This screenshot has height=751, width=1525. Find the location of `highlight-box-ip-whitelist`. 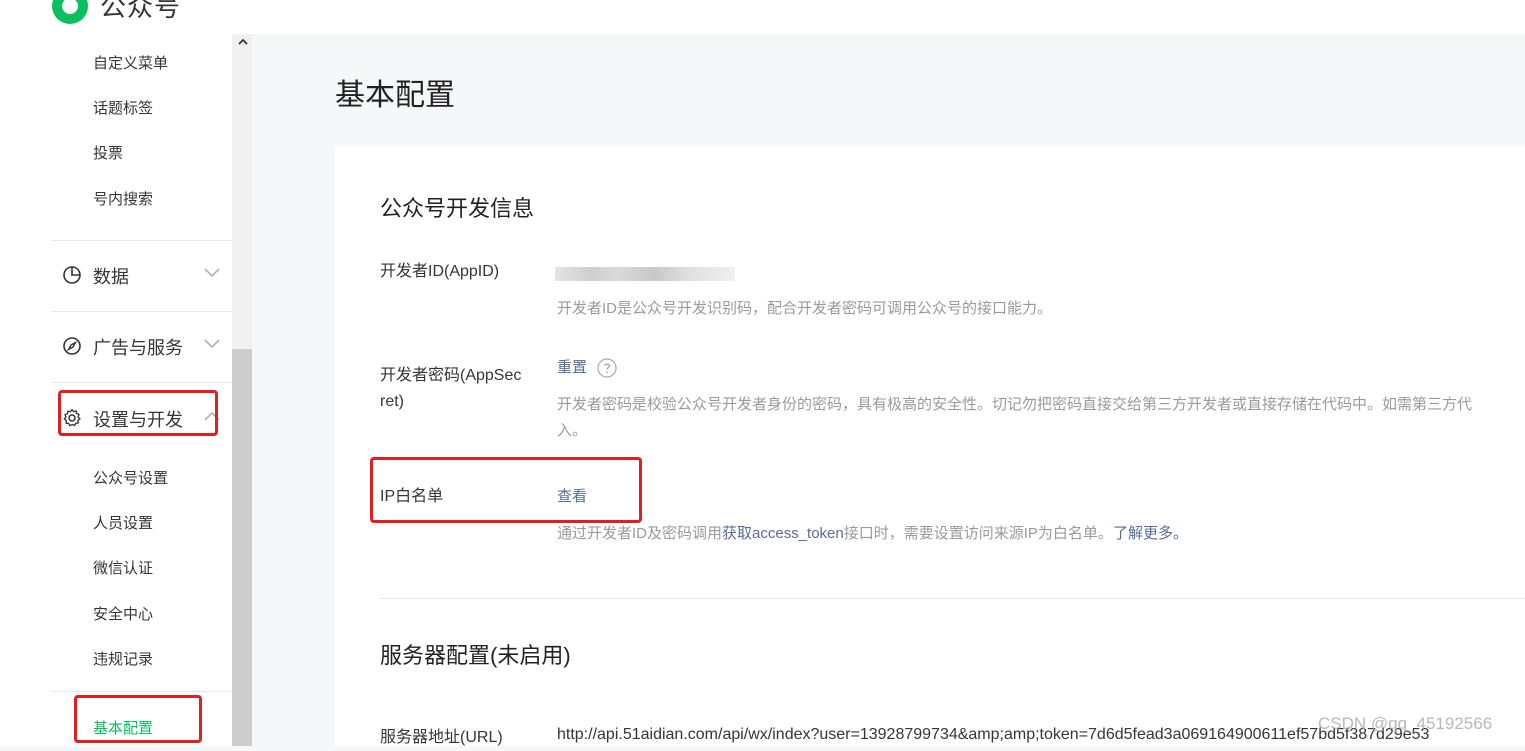

highlight-box-ip-whitelist is located at coordinates (506, 490).